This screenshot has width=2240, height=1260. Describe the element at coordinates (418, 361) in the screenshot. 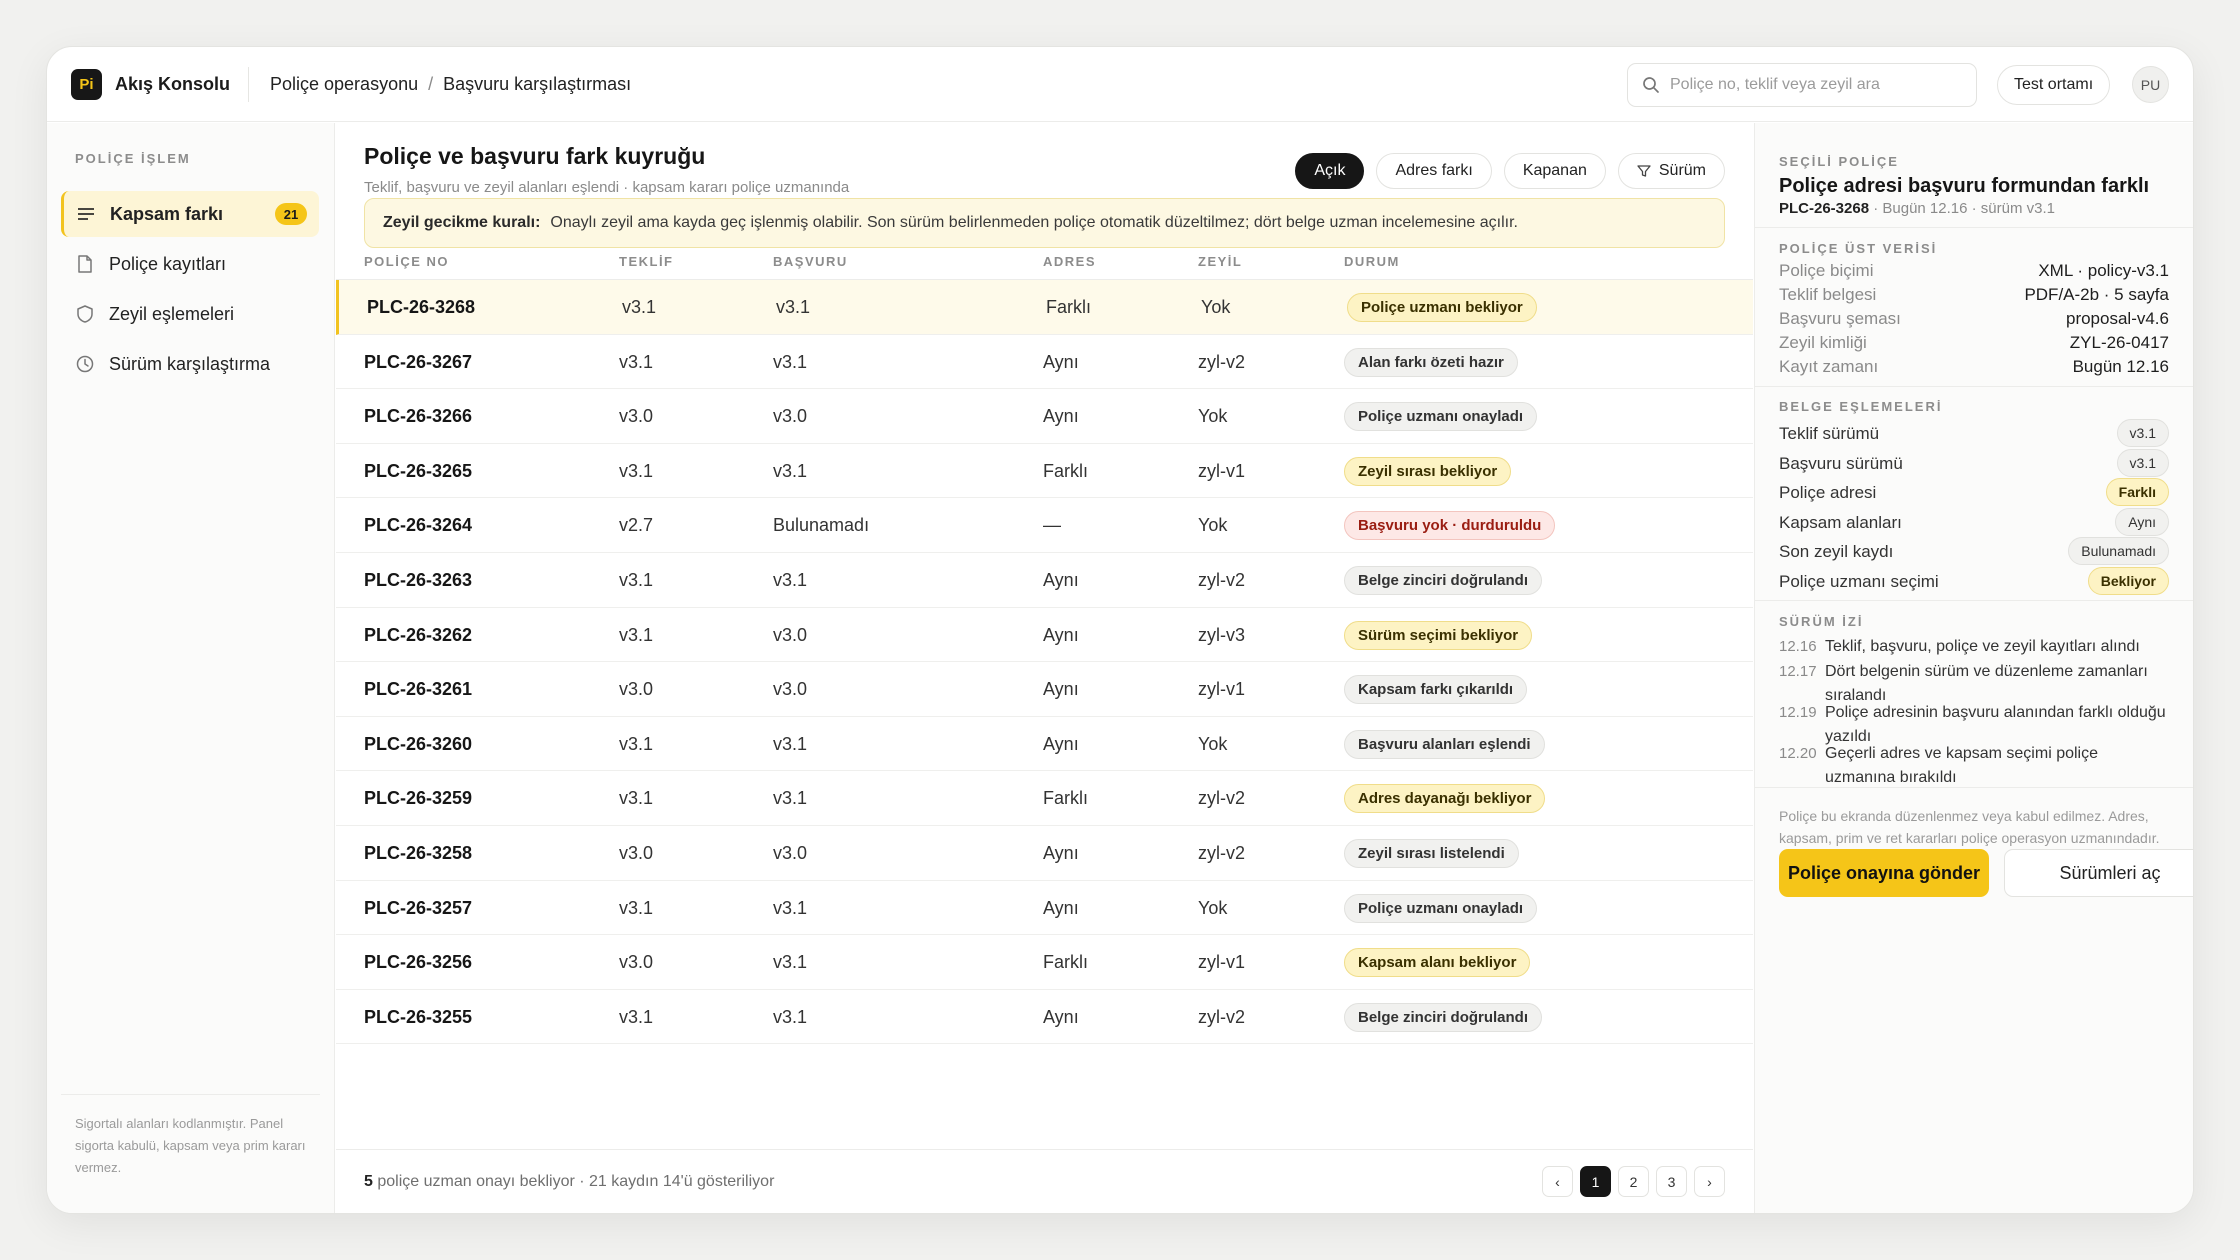

I see `policy-number-cell: PLC-26-3267` at that location.